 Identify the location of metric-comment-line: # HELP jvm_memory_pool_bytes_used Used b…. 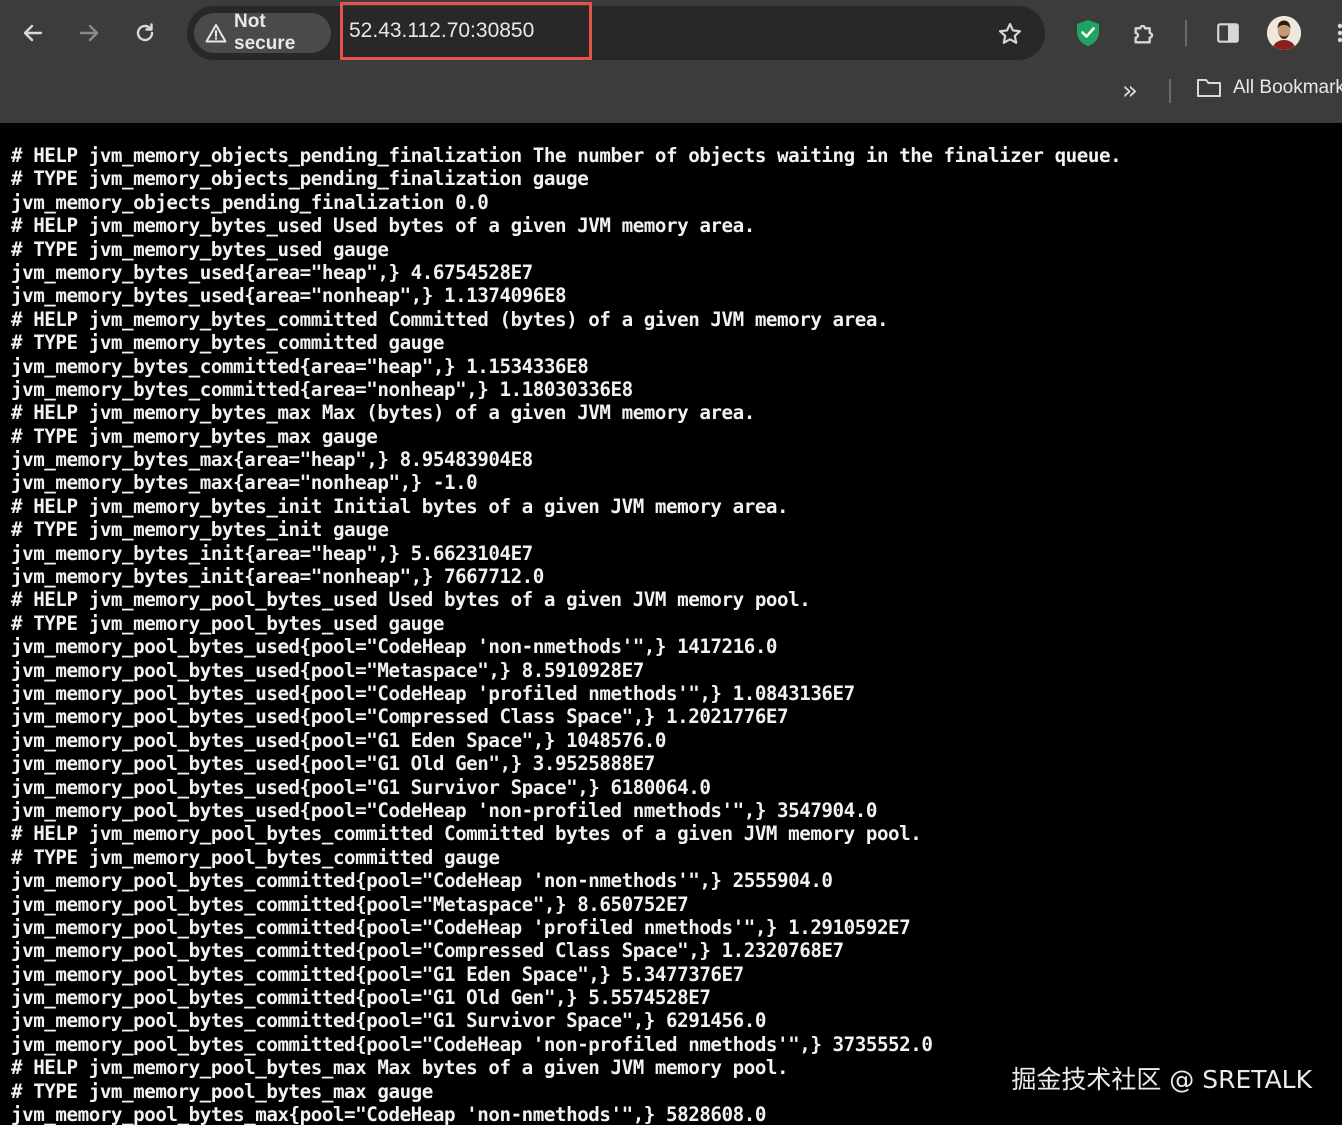
(411, 600).